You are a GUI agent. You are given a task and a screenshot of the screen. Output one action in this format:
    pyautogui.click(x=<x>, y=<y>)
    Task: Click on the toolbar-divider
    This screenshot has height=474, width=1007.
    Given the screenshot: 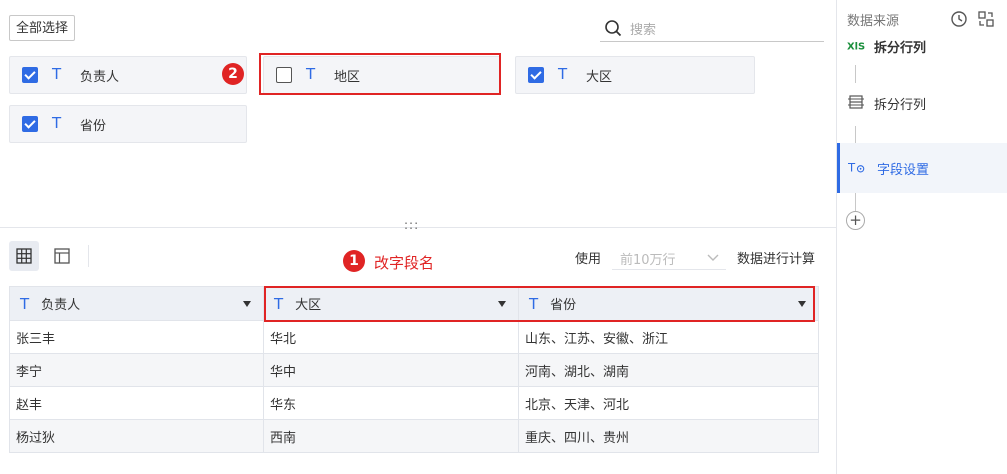 What is the action you would take?
    pyautogui.click(x=88, y=256)
    